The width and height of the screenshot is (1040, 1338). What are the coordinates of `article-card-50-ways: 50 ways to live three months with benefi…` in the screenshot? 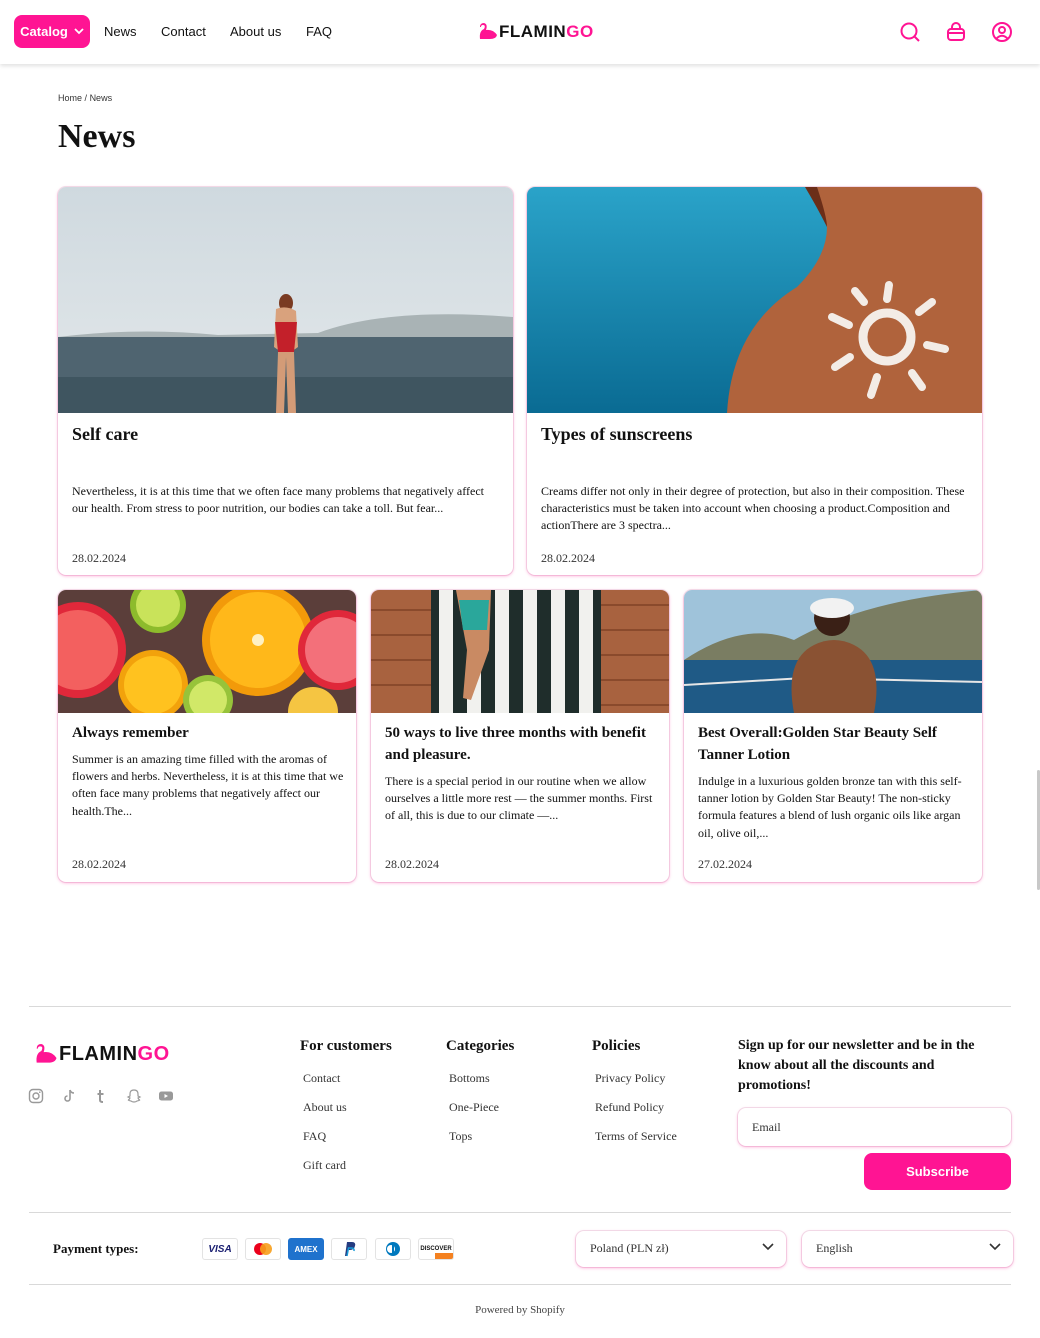 It's located at (520, 736).